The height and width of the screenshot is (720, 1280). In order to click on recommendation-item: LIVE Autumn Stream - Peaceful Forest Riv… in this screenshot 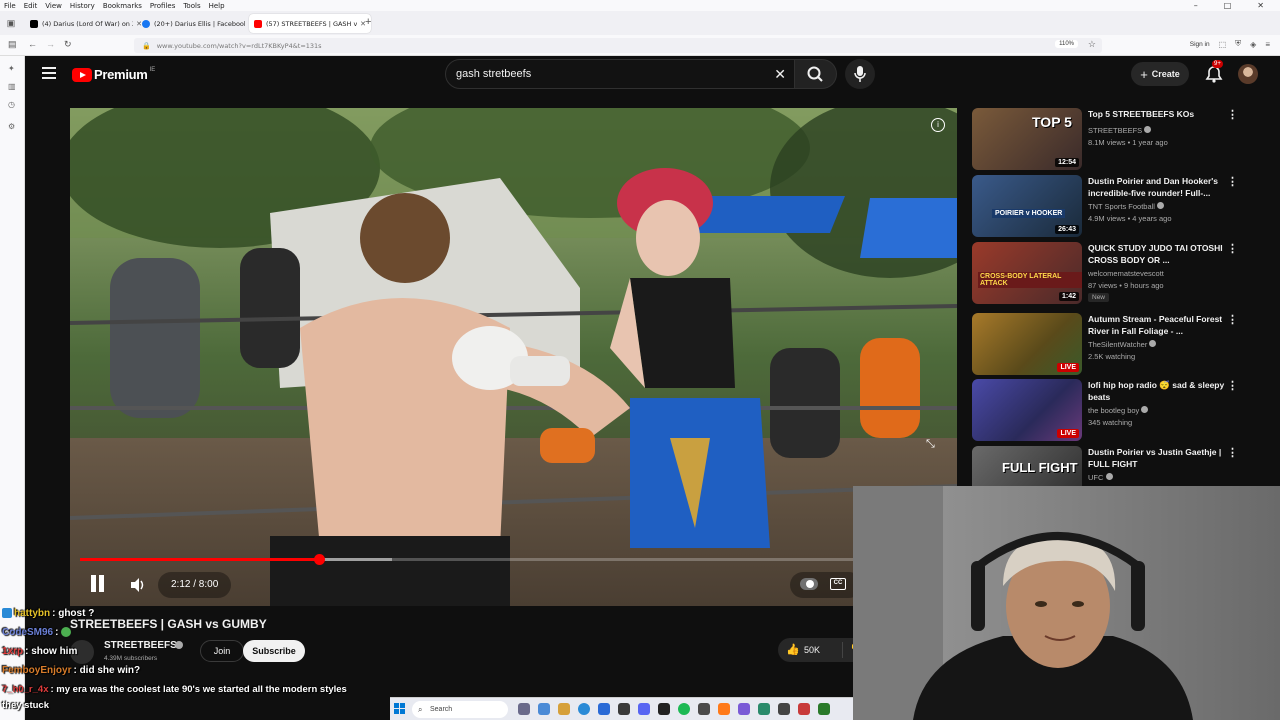, I will do `click(1112, 344)`.